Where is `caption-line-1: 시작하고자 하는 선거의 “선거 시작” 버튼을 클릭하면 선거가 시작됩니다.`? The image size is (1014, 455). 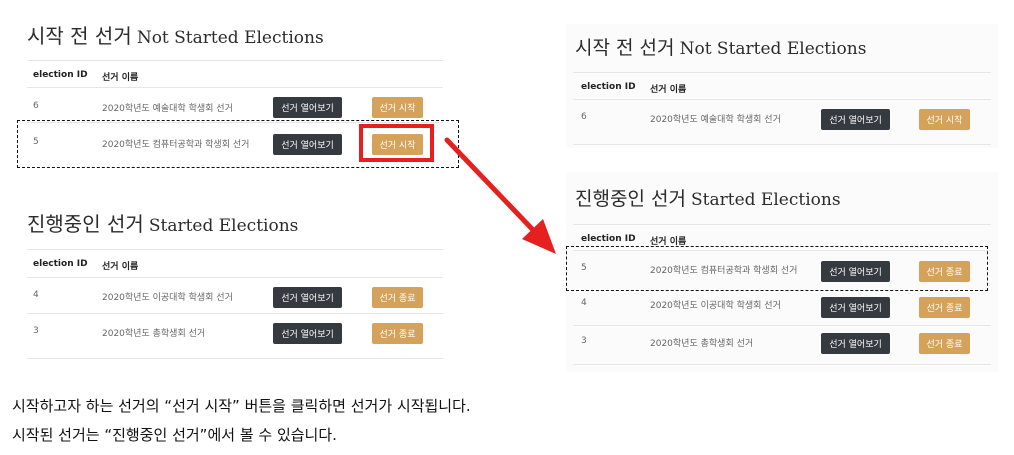
caption-line-1: 시작하고자 하는 선거의 “선거 시작” 버튼을 클릭하면 선거가 시작됩니다. is located at coordinates (241, 406).